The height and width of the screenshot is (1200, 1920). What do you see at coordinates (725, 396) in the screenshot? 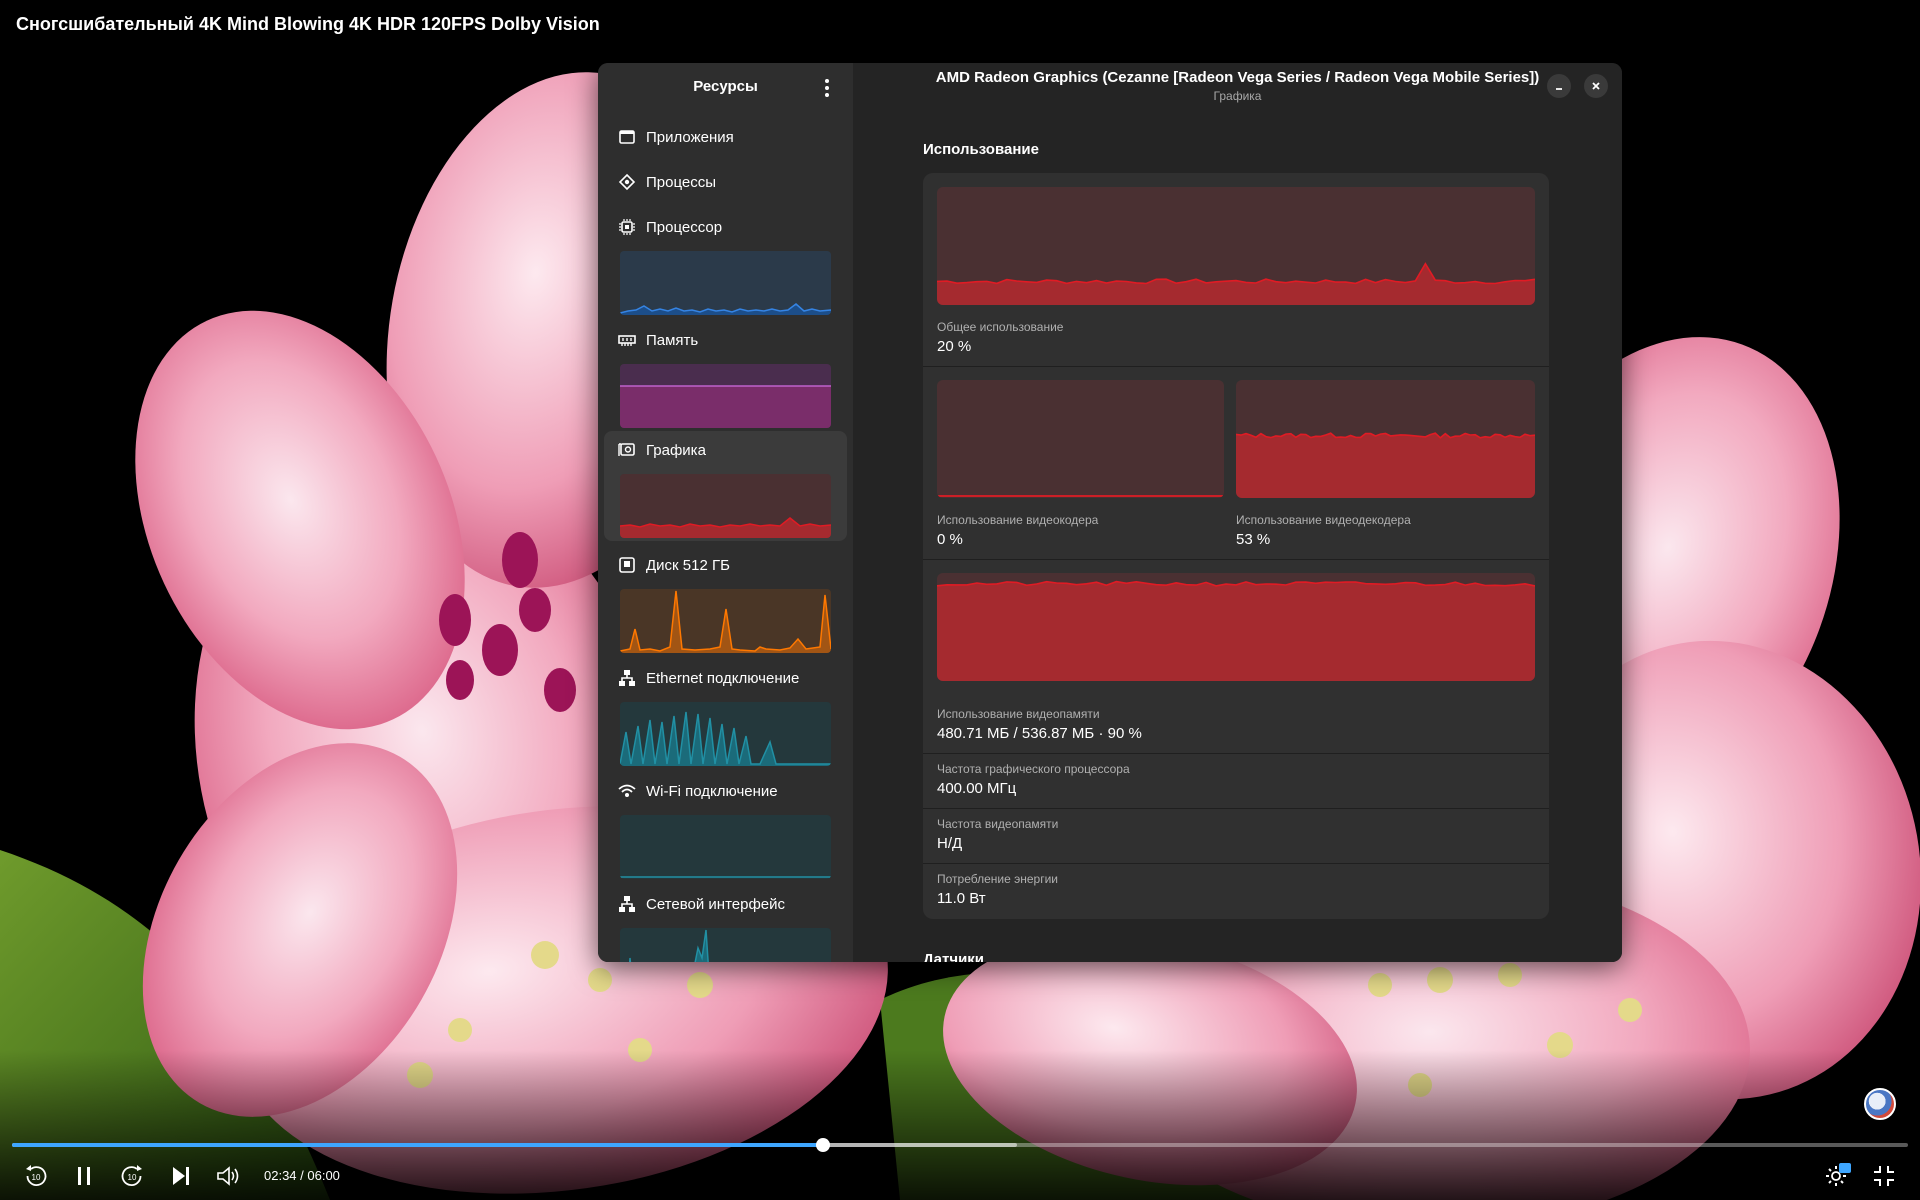
I see `memory-sparkline` at bounding box center [725, 396].